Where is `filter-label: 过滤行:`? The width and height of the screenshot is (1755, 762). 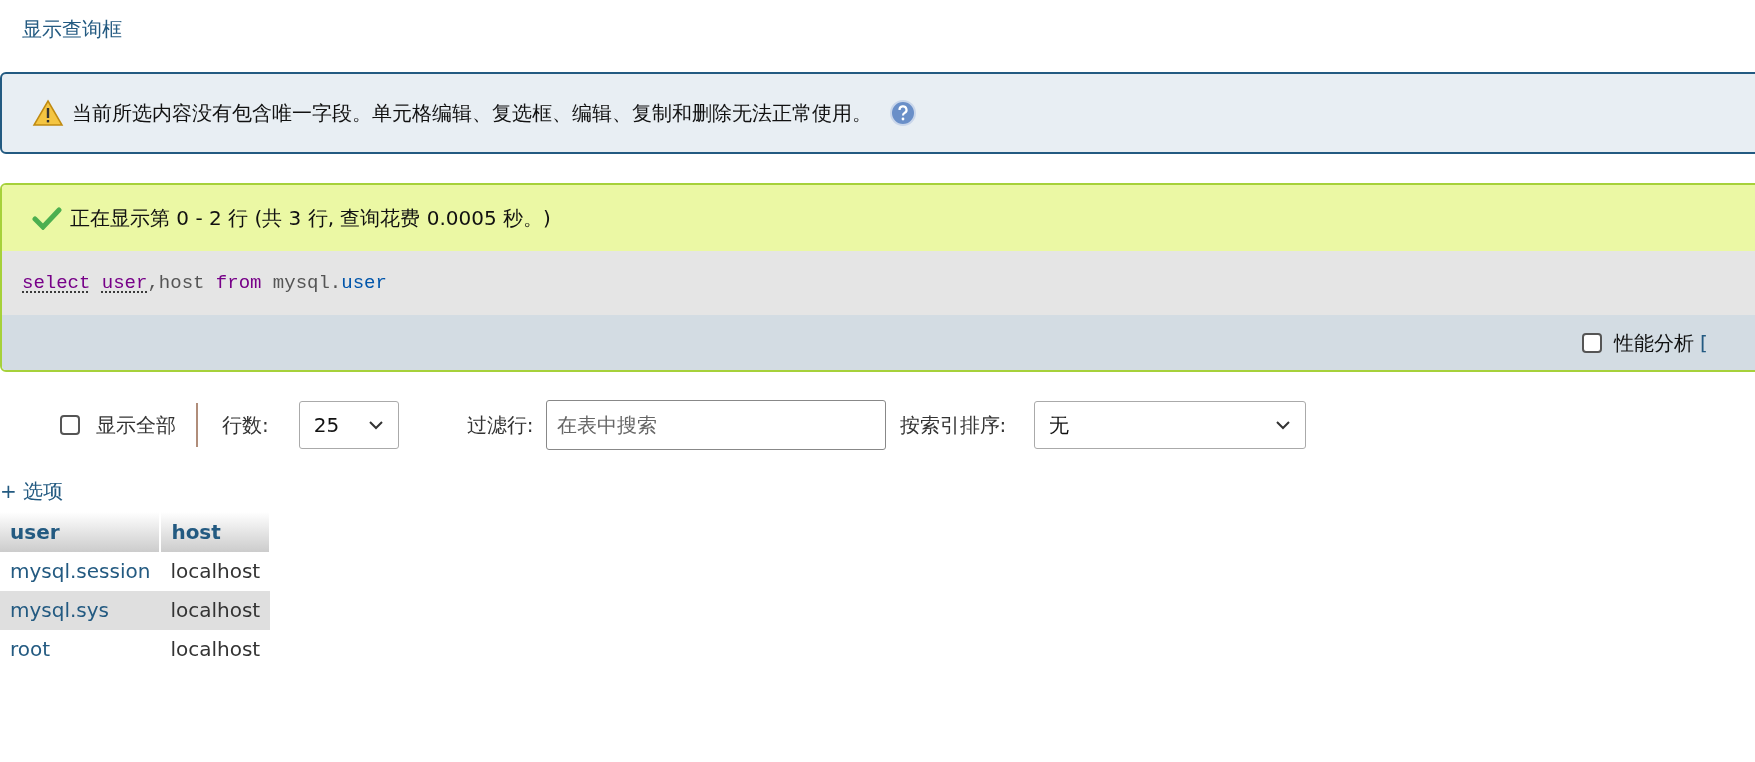 filter-label: 过滤行: is located at coordinates (500, 425).